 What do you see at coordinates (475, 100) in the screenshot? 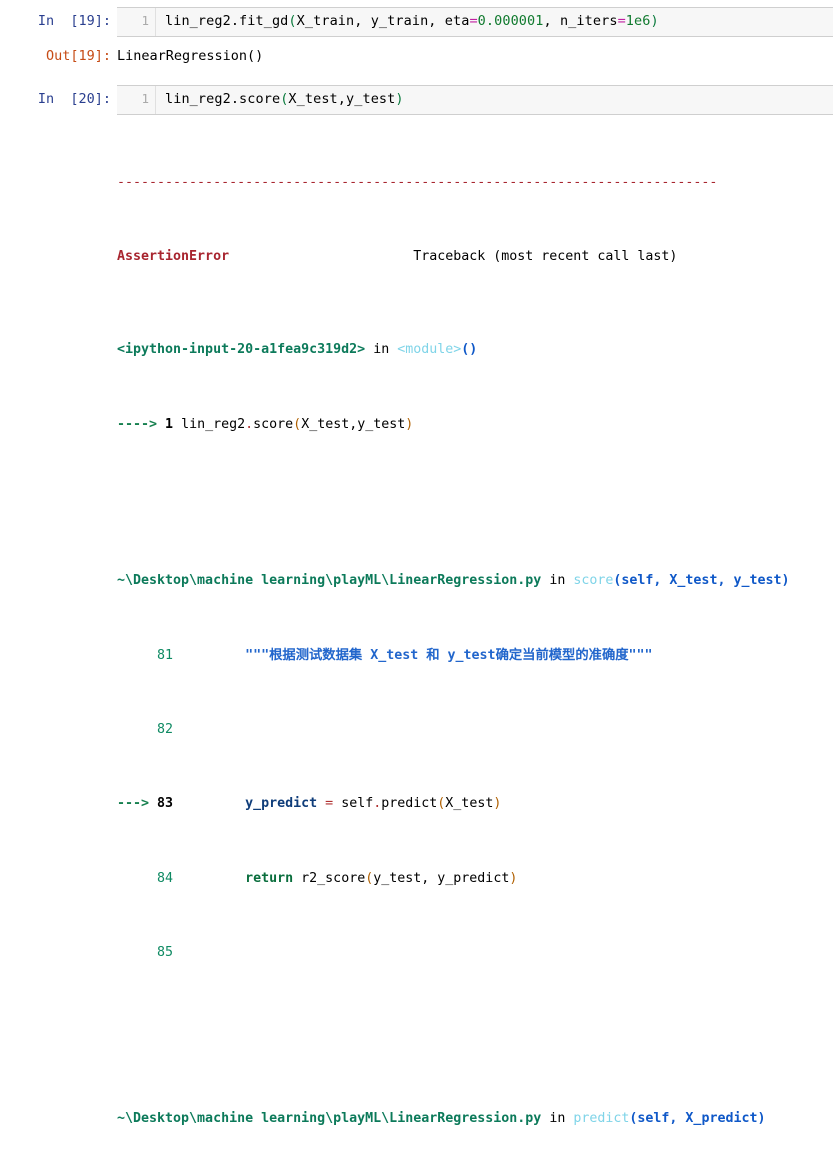
I see `code-input-area-20: 1 lin_reg2.score(X_test,y_test)` at bounding box center [475, 100].